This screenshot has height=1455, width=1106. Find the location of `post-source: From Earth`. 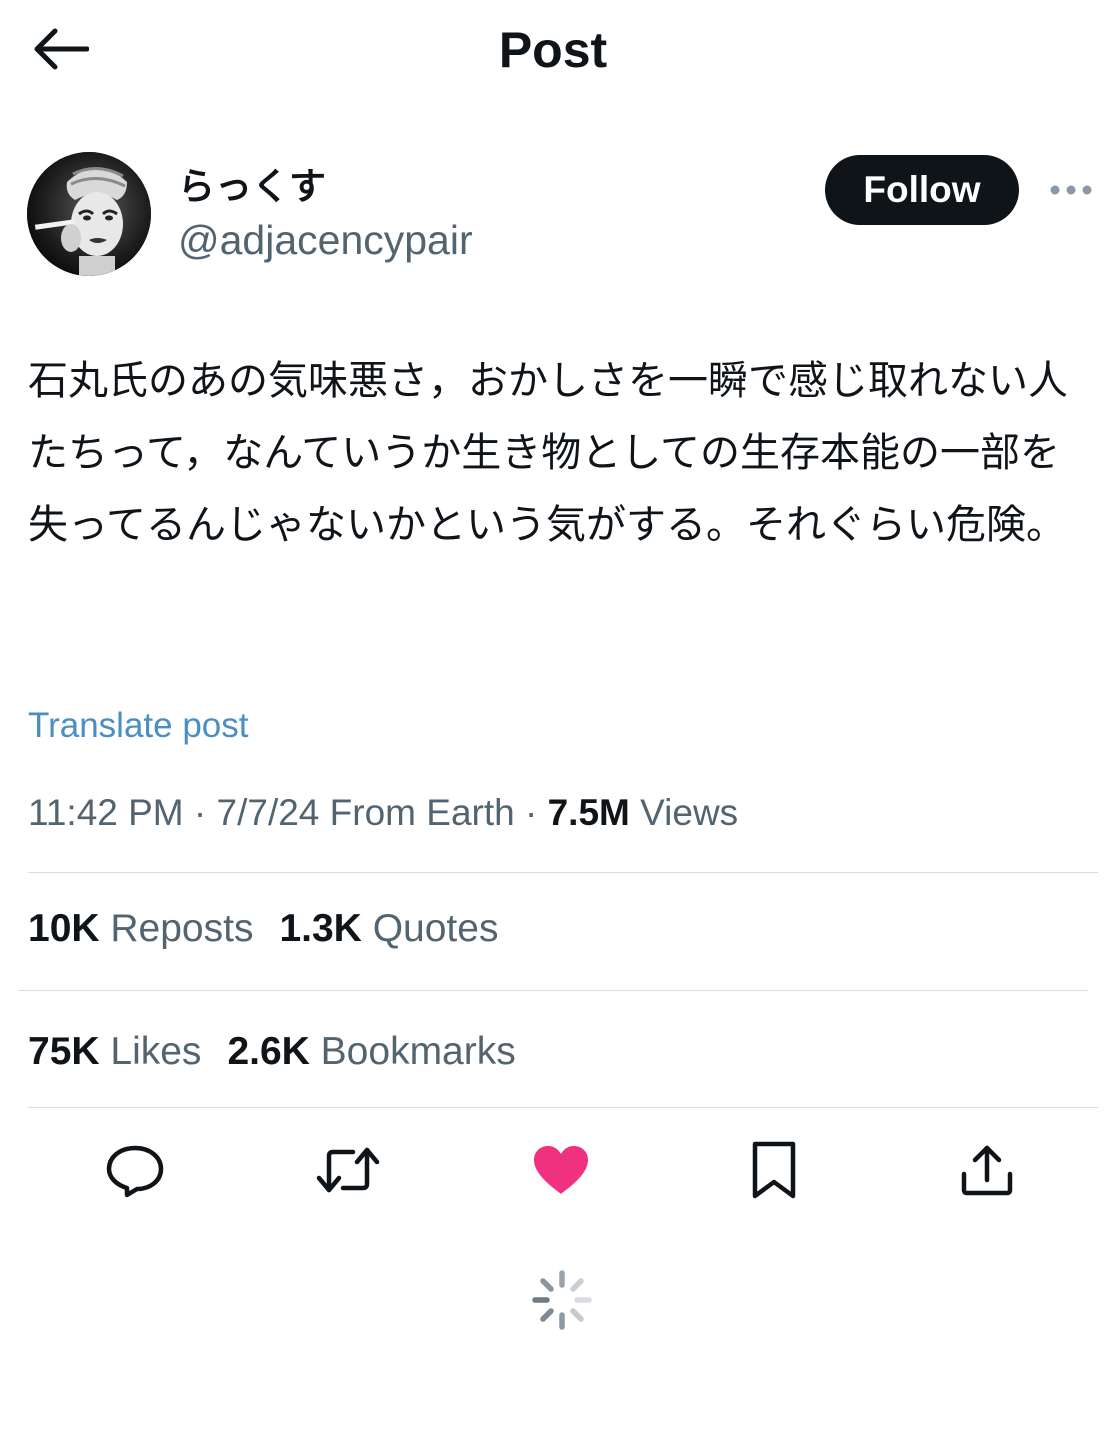

post-source: From Earth is located at coordinates (422, 812).